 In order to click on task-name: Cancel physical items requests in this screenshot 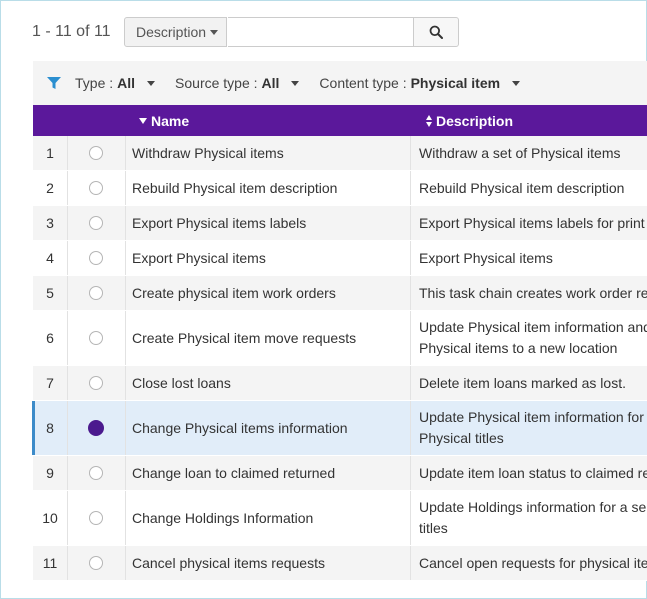, I will do `click(268, 563)`.